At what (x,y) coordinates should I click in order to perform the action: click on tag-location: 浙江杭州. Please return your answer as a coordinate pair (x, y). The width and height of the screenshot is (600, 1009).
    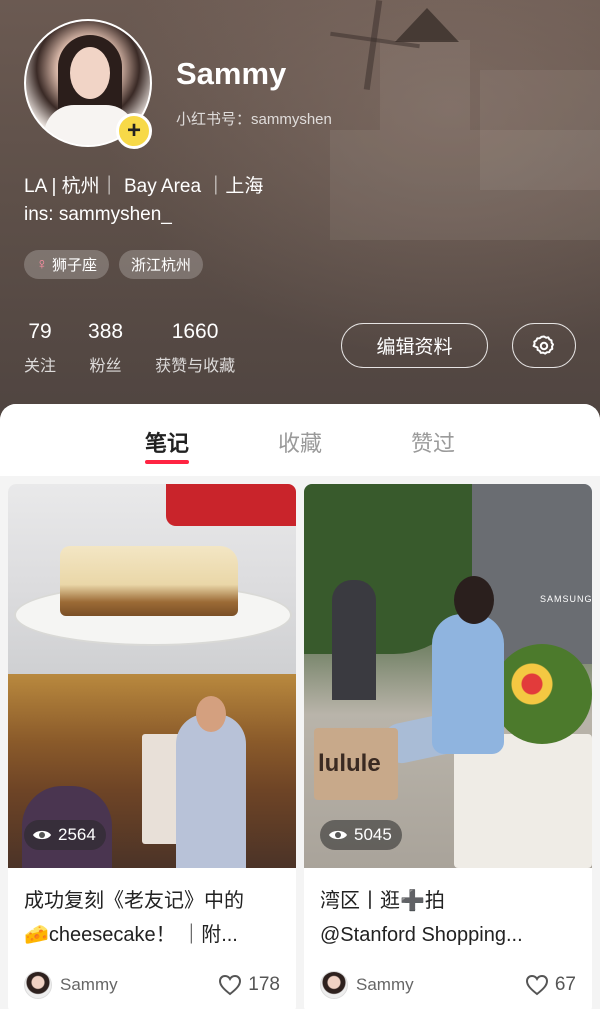
    Looking at the image, I should click on (161, 264).